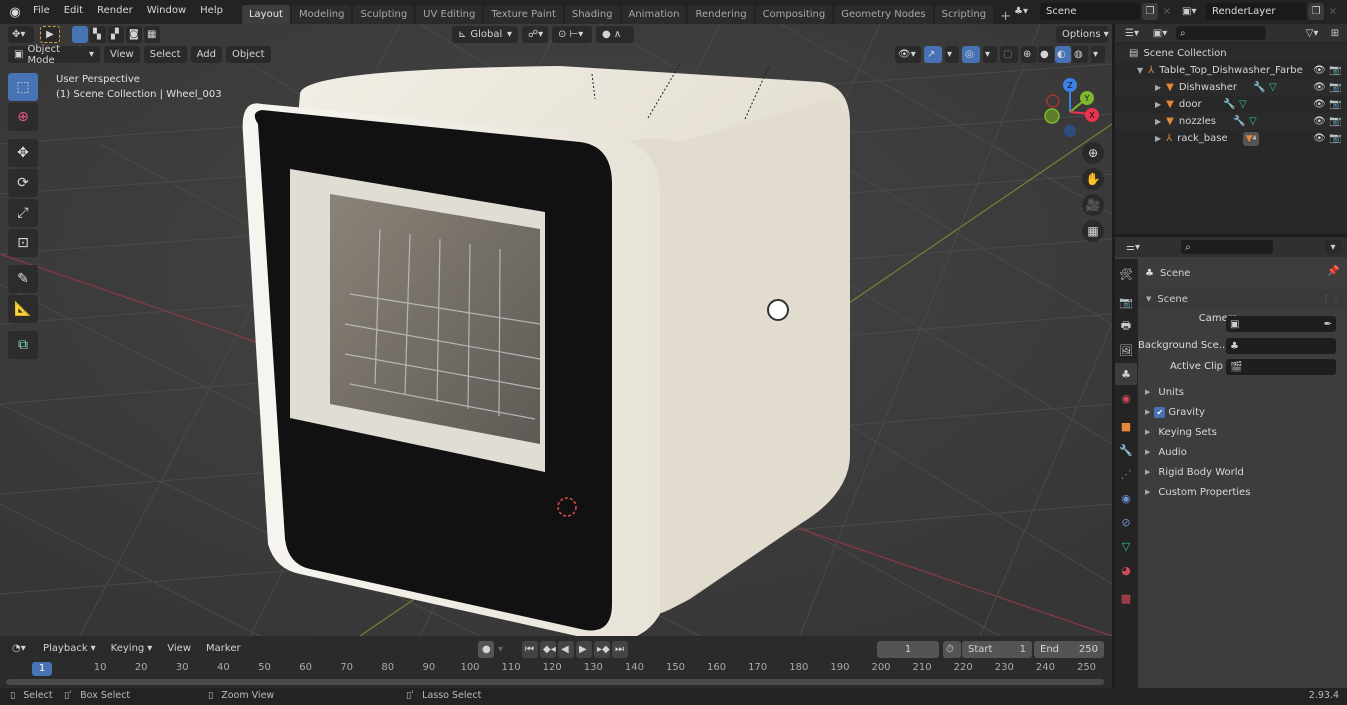  Describe the element at coordinates (98, 34) in the screenshot. I see `select-extend-button: ▚` at that location.